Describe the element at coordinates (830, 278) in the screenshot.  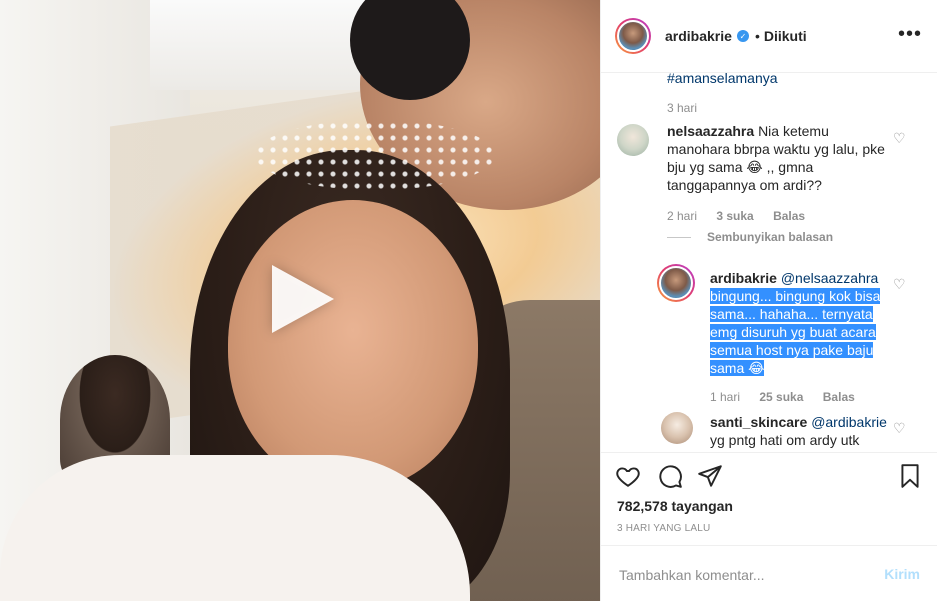
I see `reply-mention: @nelsaazzahra` at that location.